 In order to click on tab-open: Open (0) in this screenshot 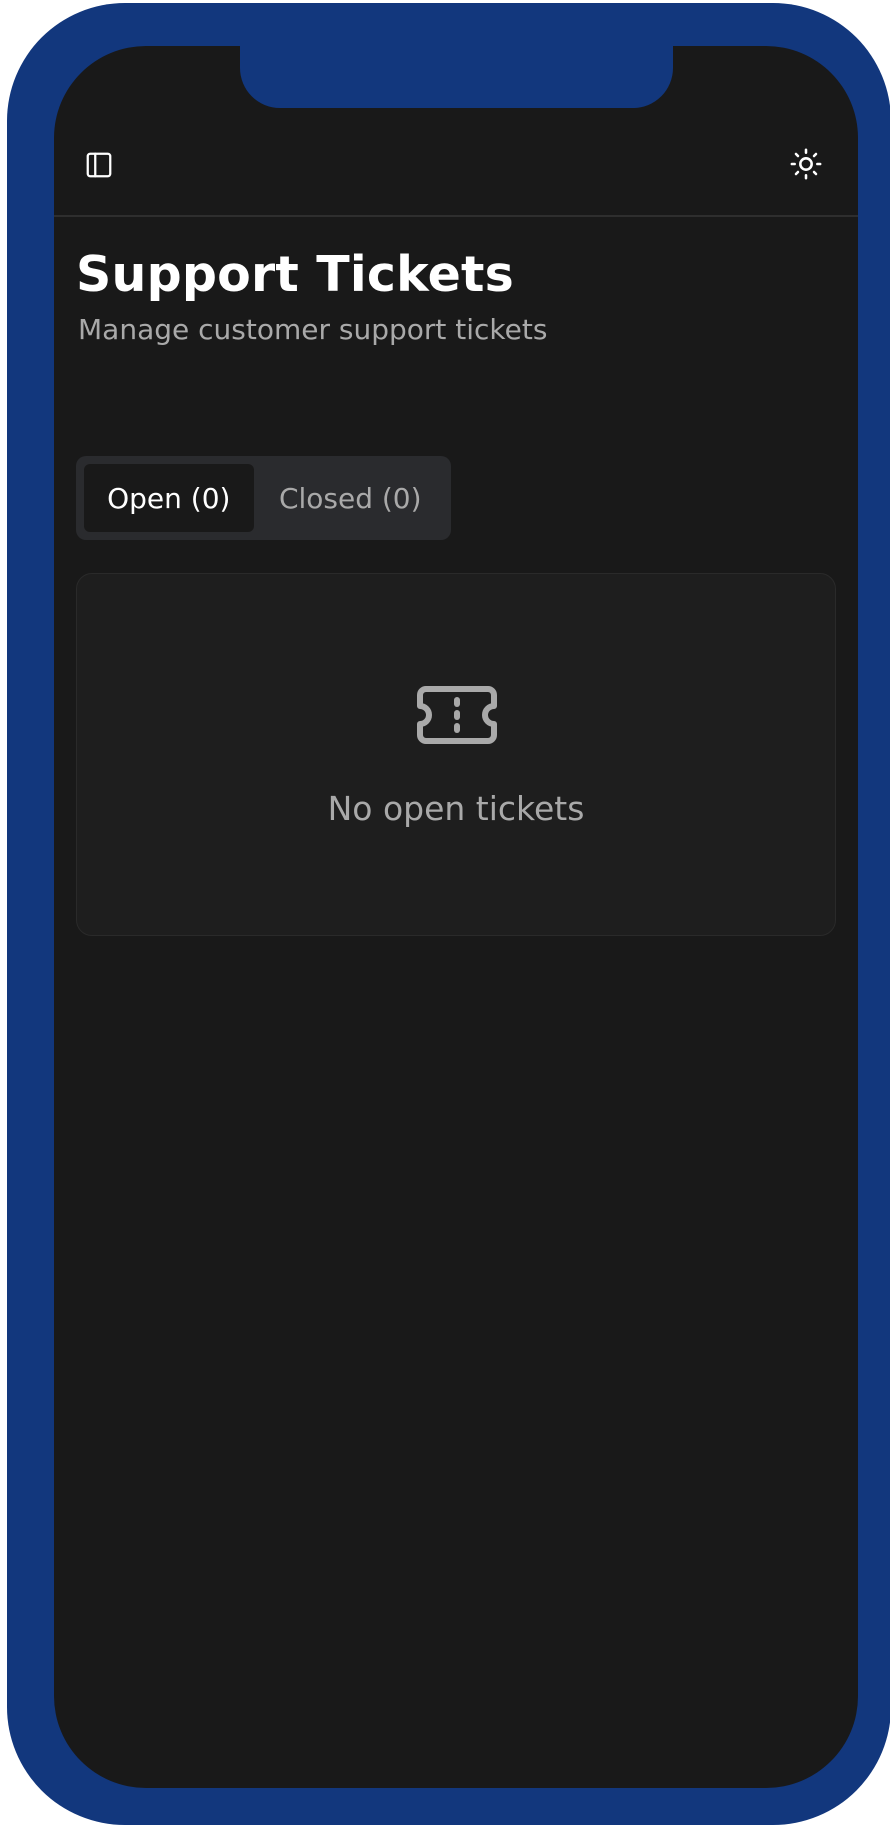, I will do `click(169, 498)`.